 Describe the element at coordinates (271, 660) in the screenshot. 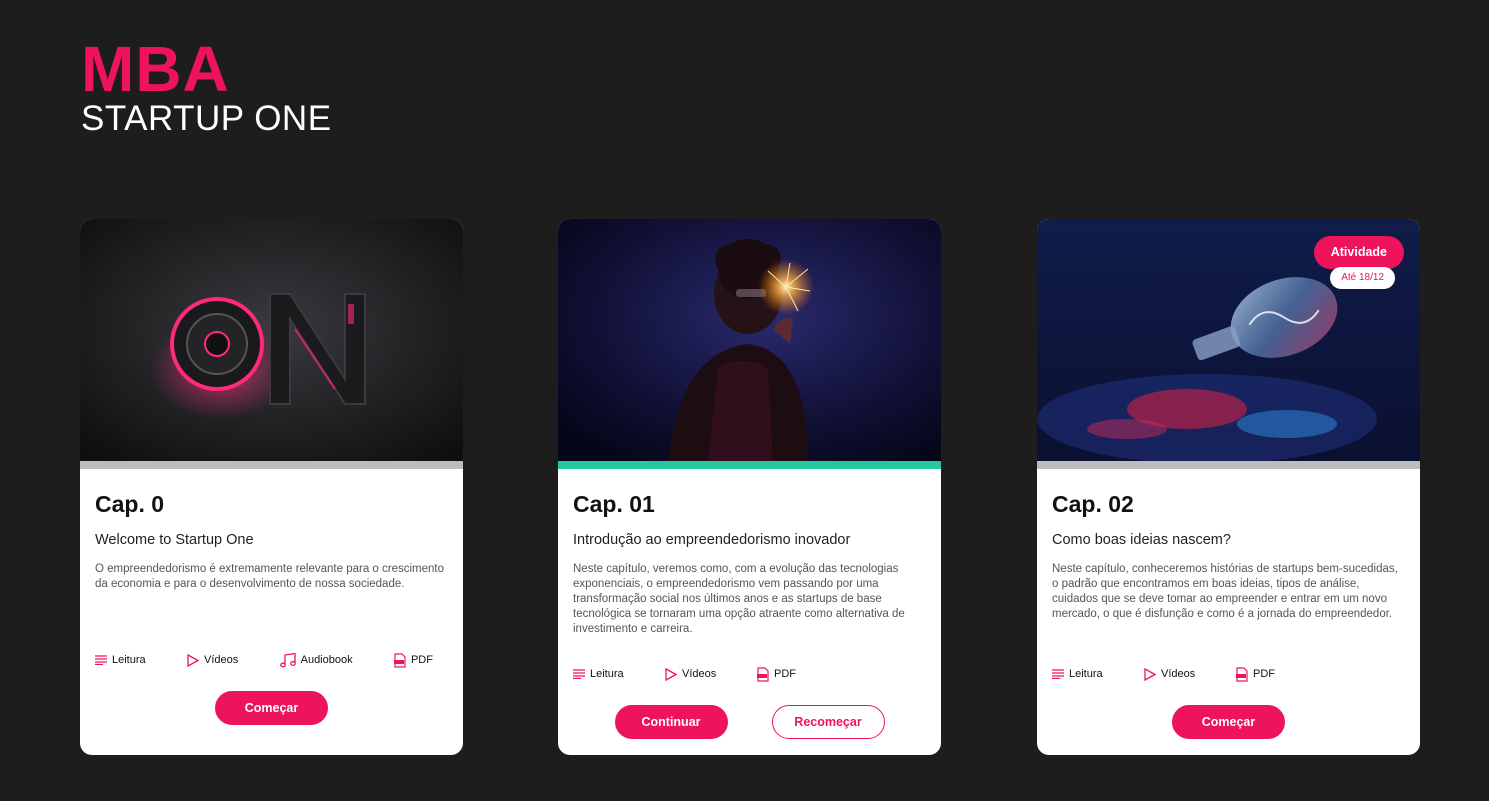

I see `media-types: Leitura Vídeos Audiobook PDF` at that location.